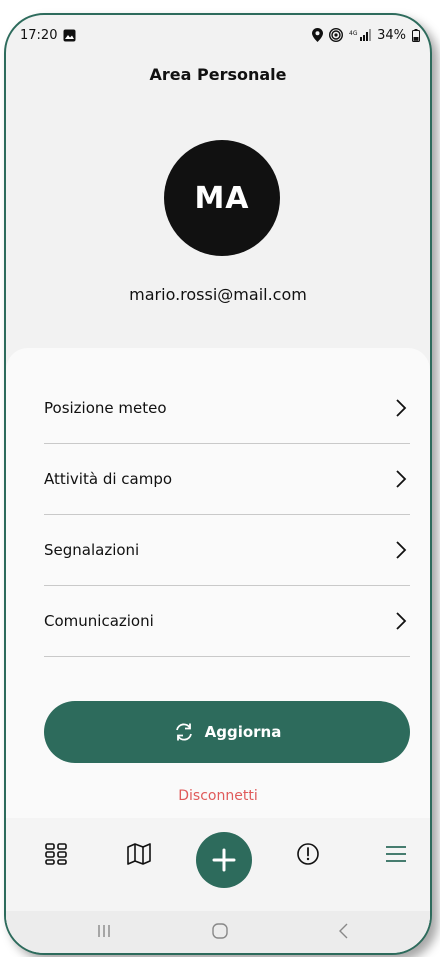  Describe the element at coordinates (336, 35) in the screenshot. I see `hotspot-icon` at that location.